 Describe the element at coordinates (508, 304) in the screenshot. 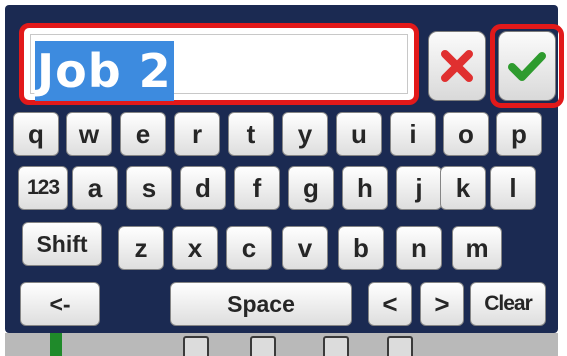

I see `clear-key: Clear` at that location.